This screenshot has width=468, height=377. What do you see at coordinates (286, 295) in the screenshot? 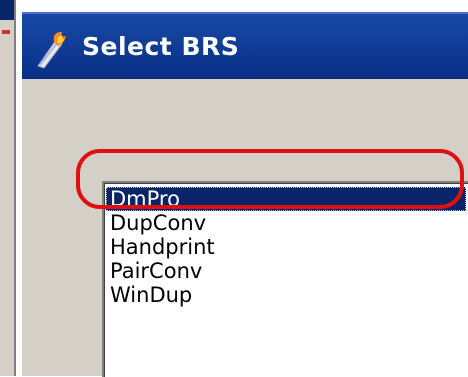
I see `list-item-windup: WinDup` at bounding box center [286, 295].